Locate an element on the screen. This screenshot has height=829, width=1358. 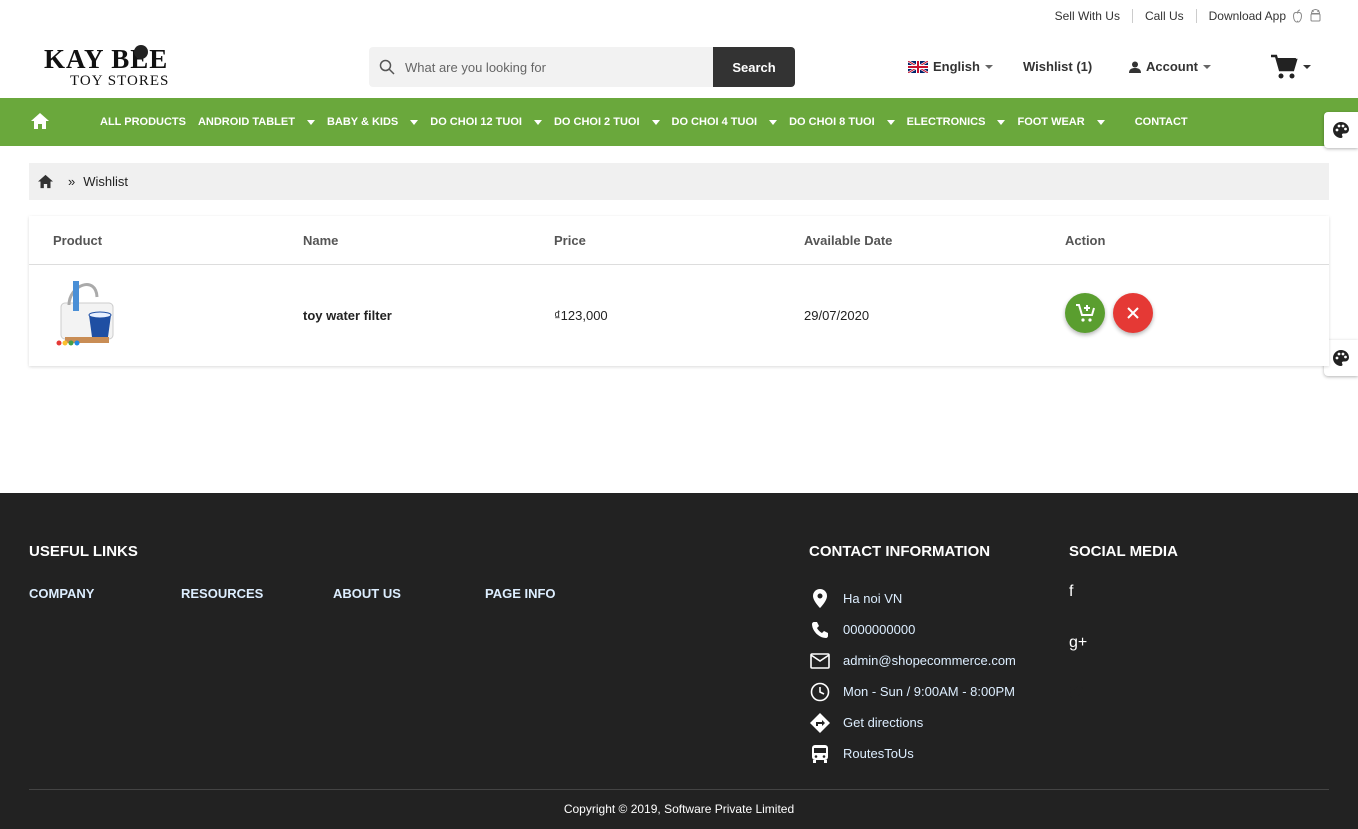
menu-item-all-products: ALL PRODUCTS is located at coordinates (143, 122).